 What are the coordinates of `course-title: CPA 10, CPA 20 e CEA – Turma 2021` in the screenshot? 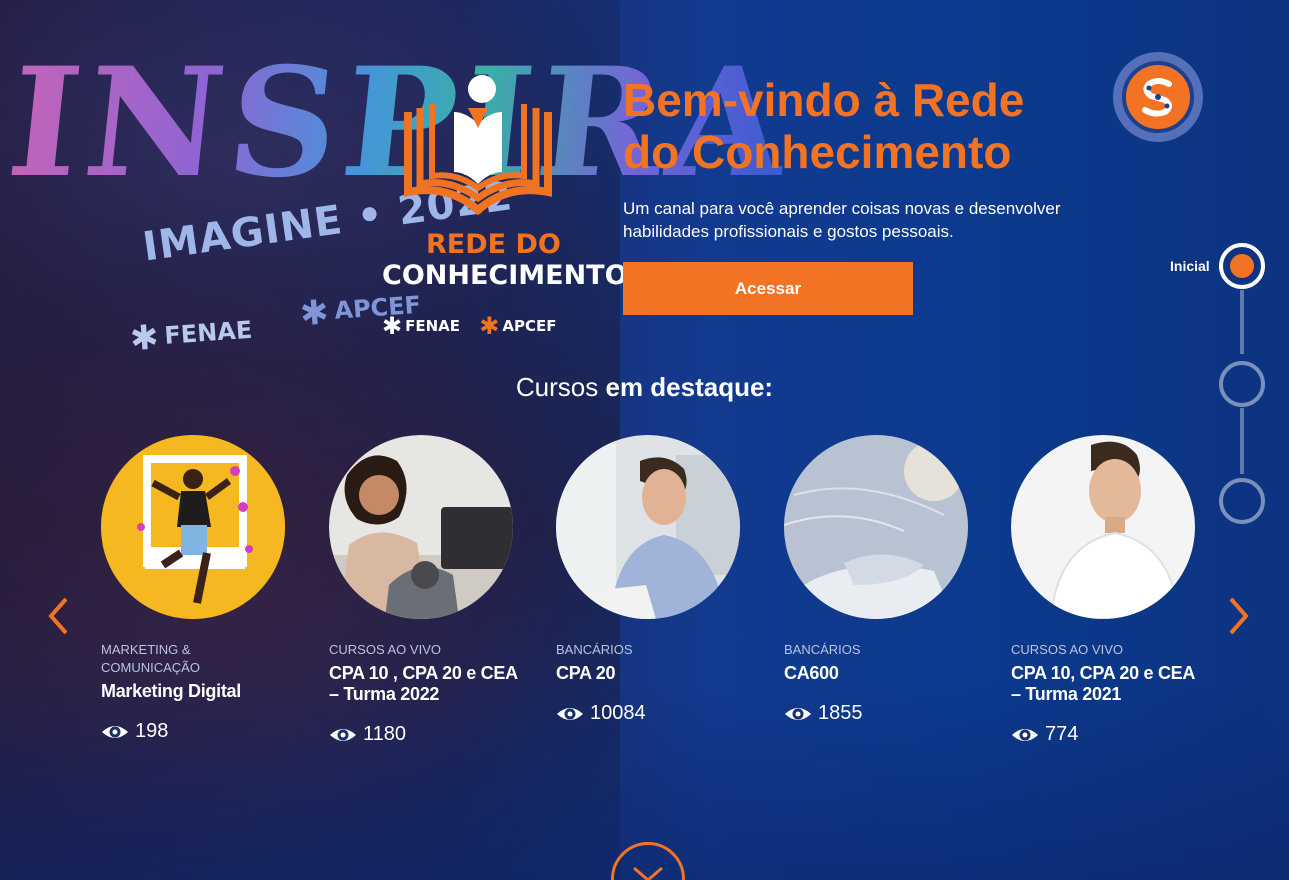 It's located at (1106, 684).